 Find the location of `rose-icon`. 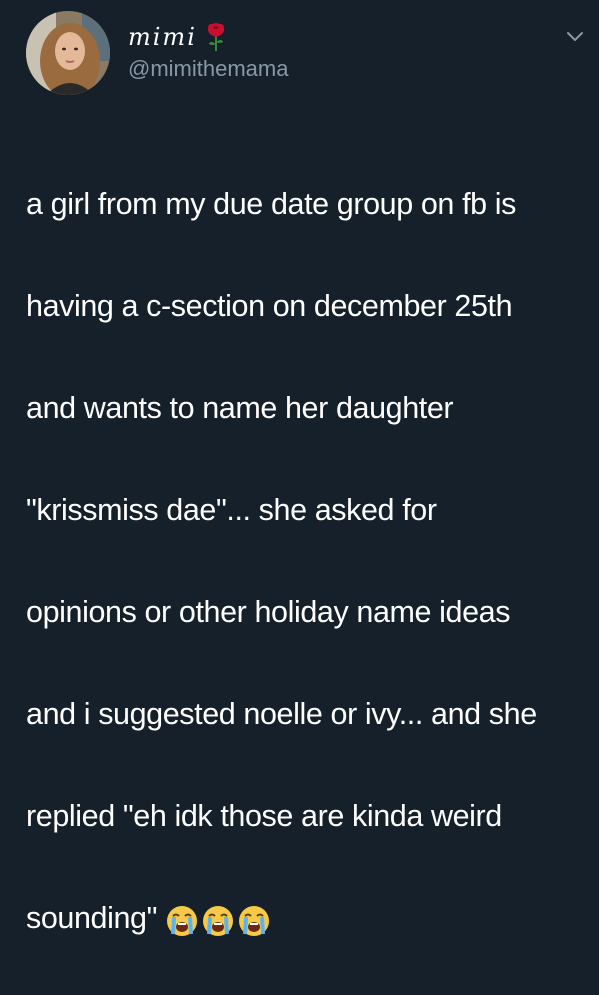

rose-icon is located at coordinates (216, 37).